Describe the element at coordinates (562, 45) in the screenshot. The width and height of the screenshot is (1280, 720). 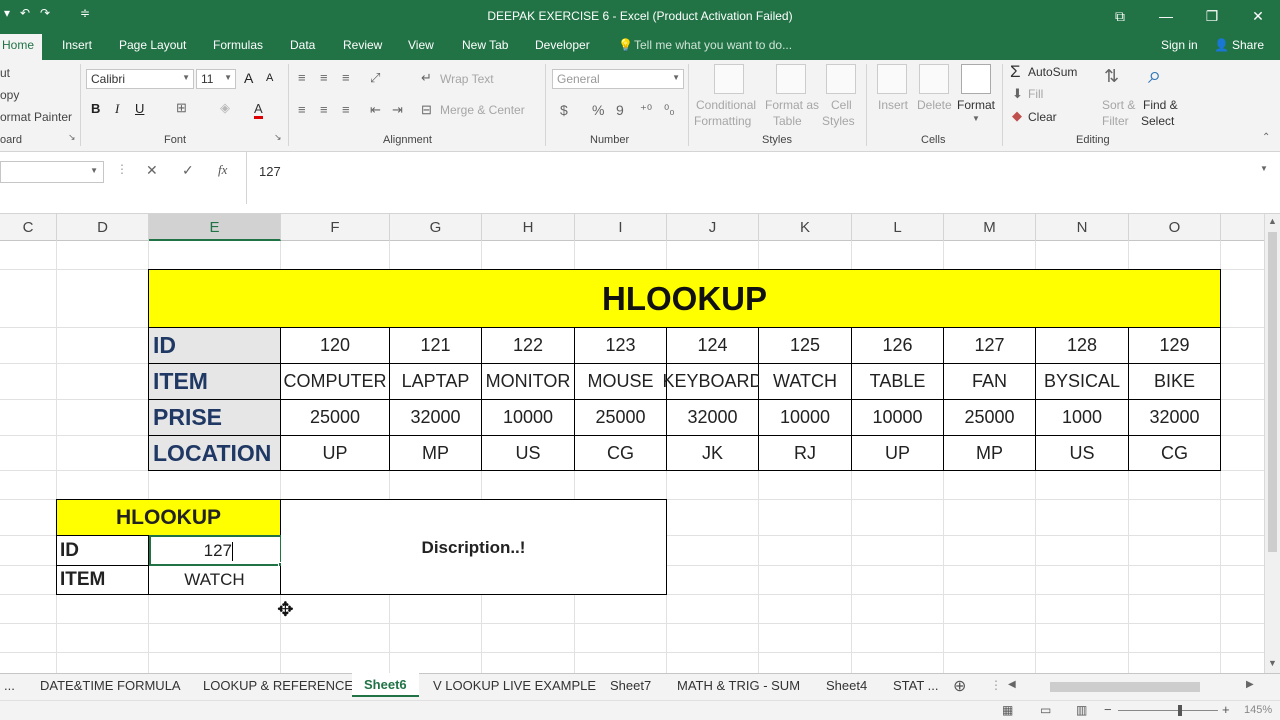
I see `tab-developer: Developer` at that location.